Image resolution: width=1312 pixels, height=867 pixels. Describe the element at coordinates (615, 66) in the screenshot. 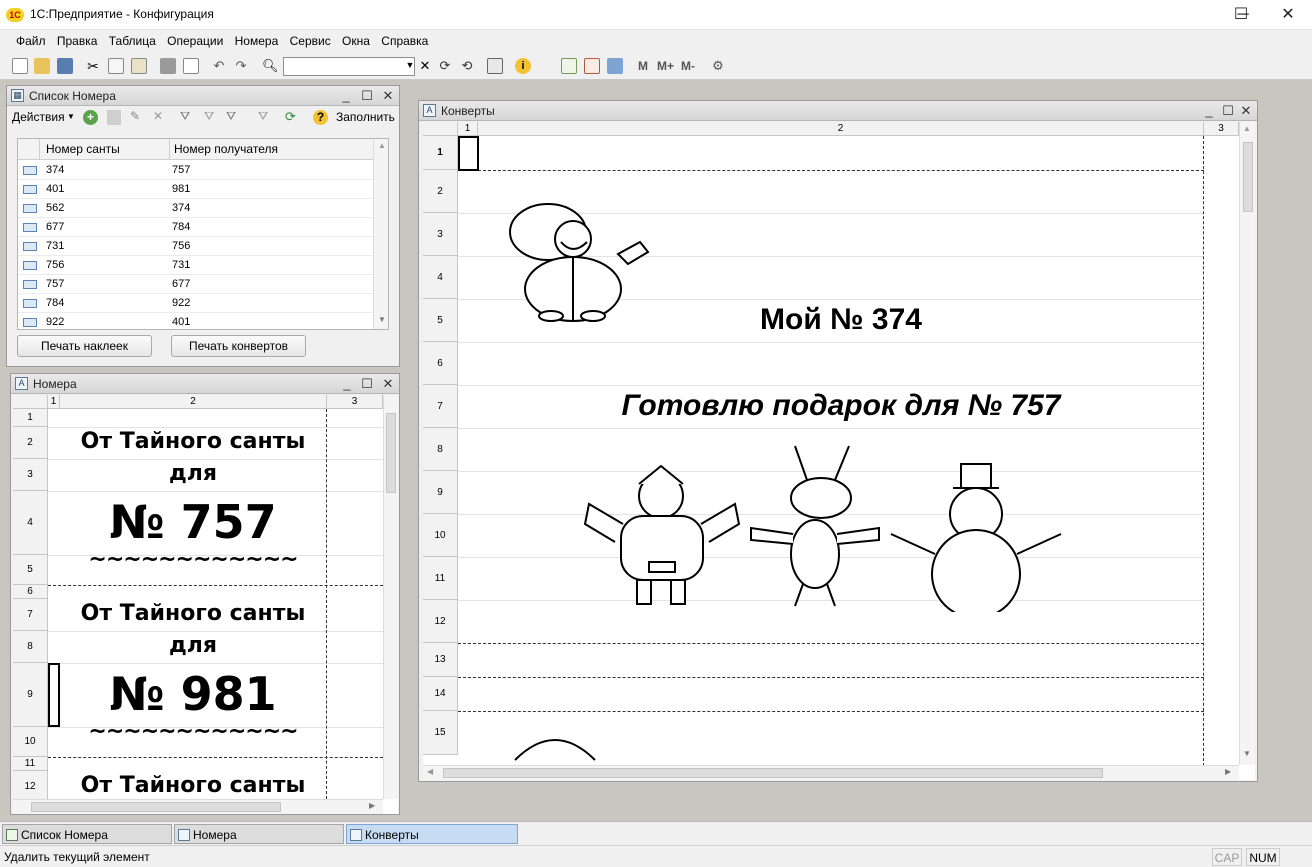

I see `users-icon` at that location.